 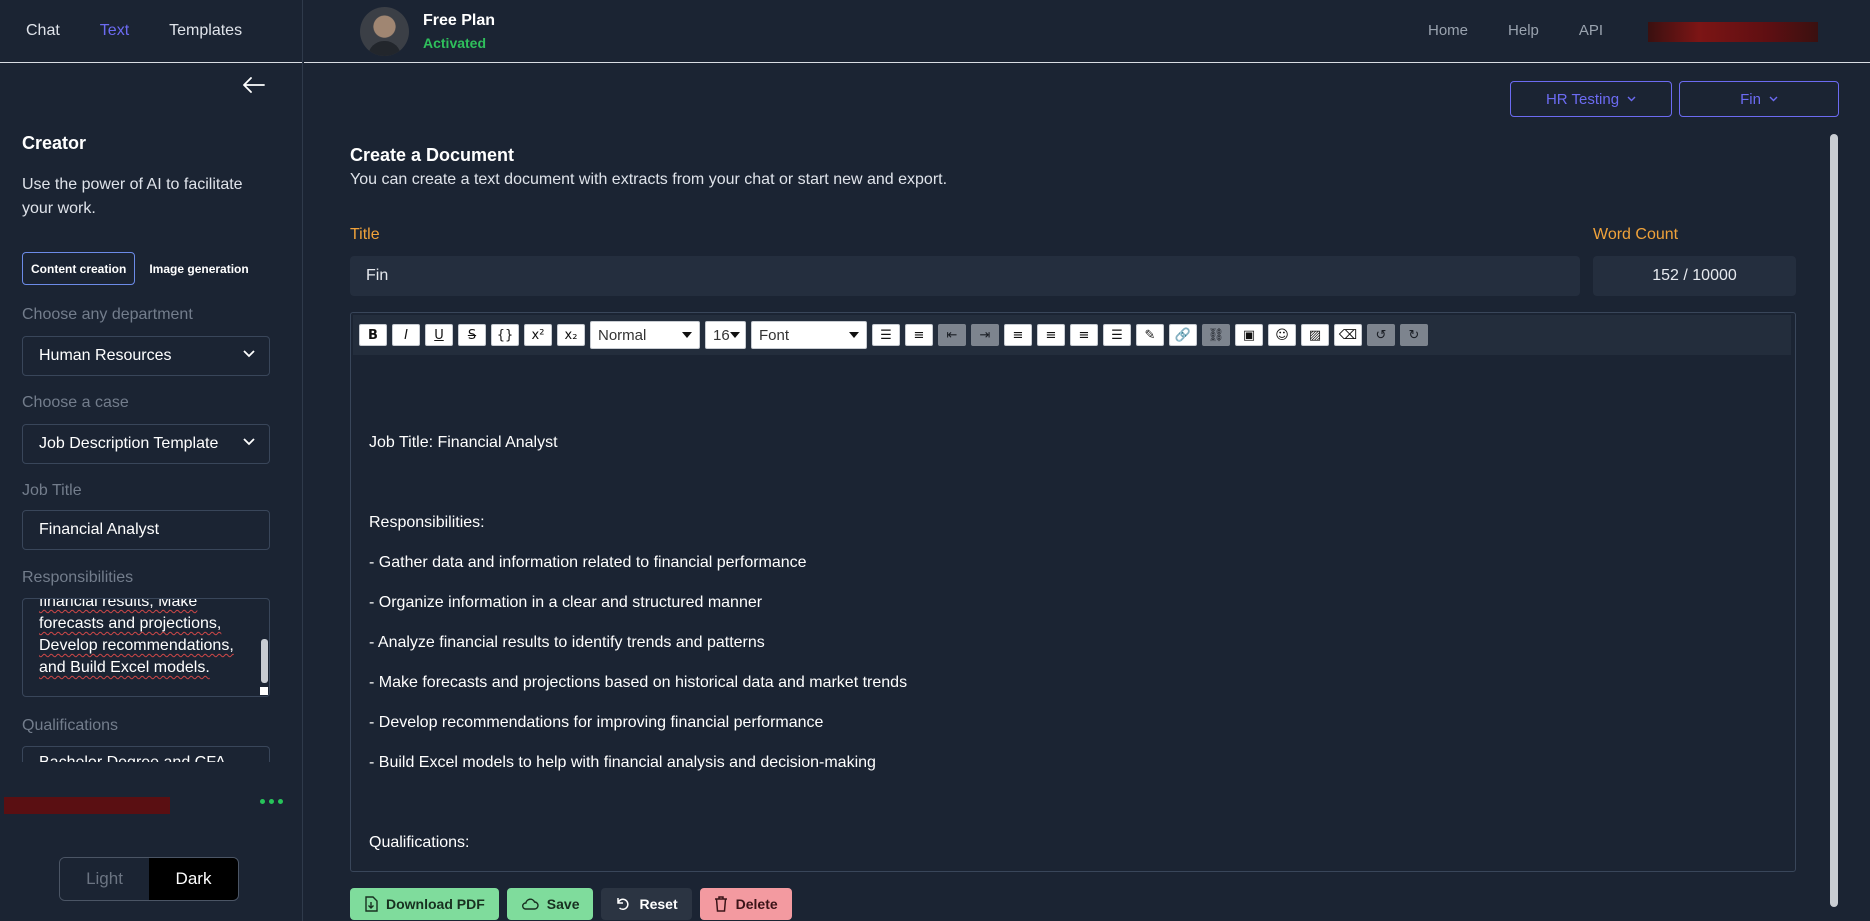 What do you see at coordinates (571, 335) in the screenshot?
I see `subscript-button: x₂` at bounding box center [571, 335].